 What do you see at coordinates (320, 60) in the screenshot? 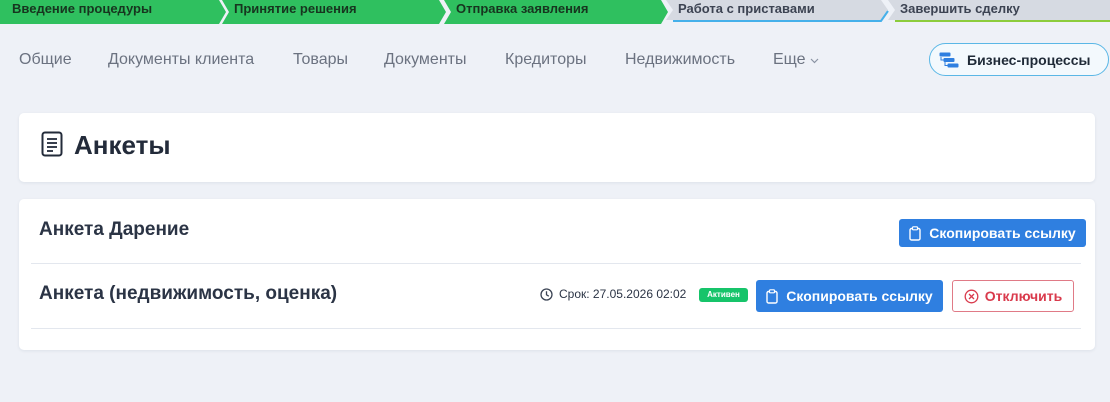
I see `tab-goods: Товары` at bounding box center [320, 60].